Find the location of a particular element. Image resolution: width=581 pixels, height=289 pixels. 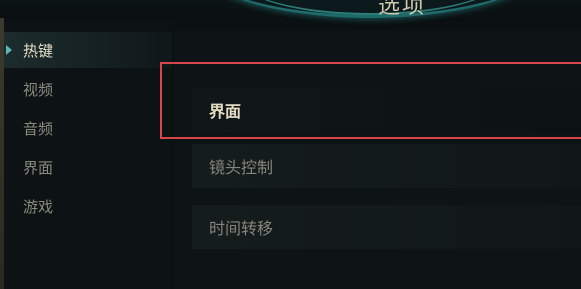

section-row-camera-control: 镜头控制 is located at coordinates (386, 166).